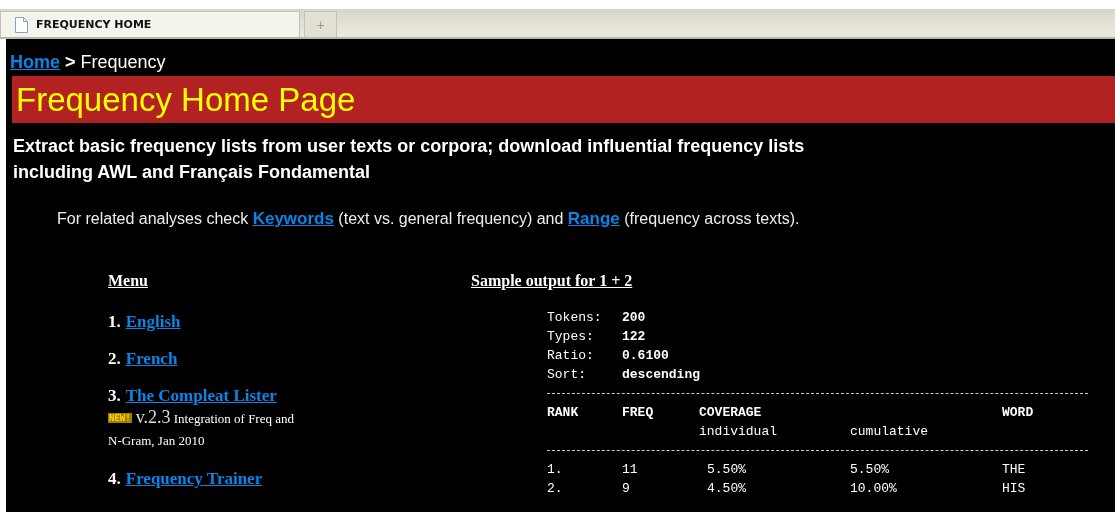 The height and width of the screenshot is (512, 1115). What do you see at coordinates (726, 489) in the screenshot?
I see `table-cell-text: 4.50%` at bounding box center [726, 489].